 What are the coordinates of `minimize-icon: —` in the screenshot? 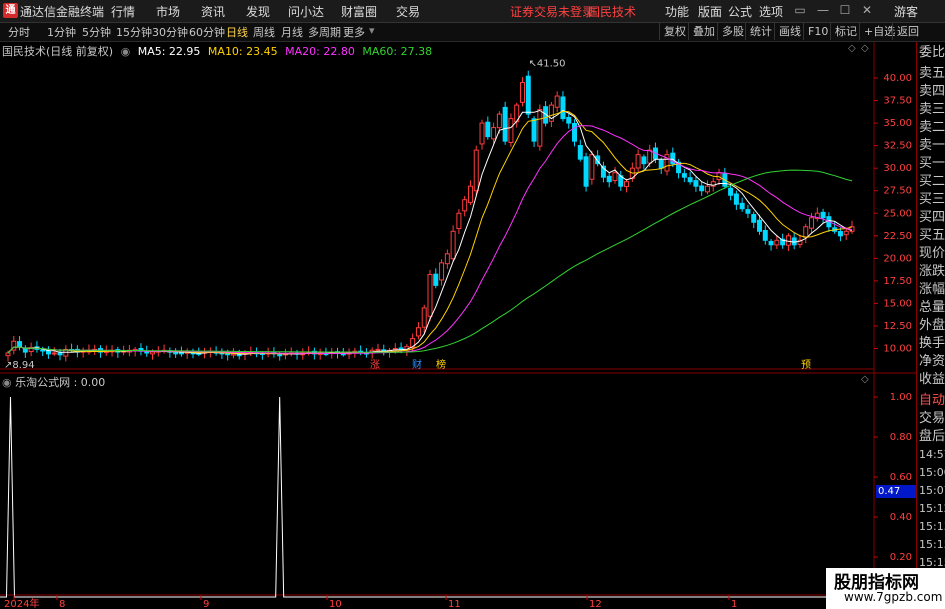 It's located at (823, 10).